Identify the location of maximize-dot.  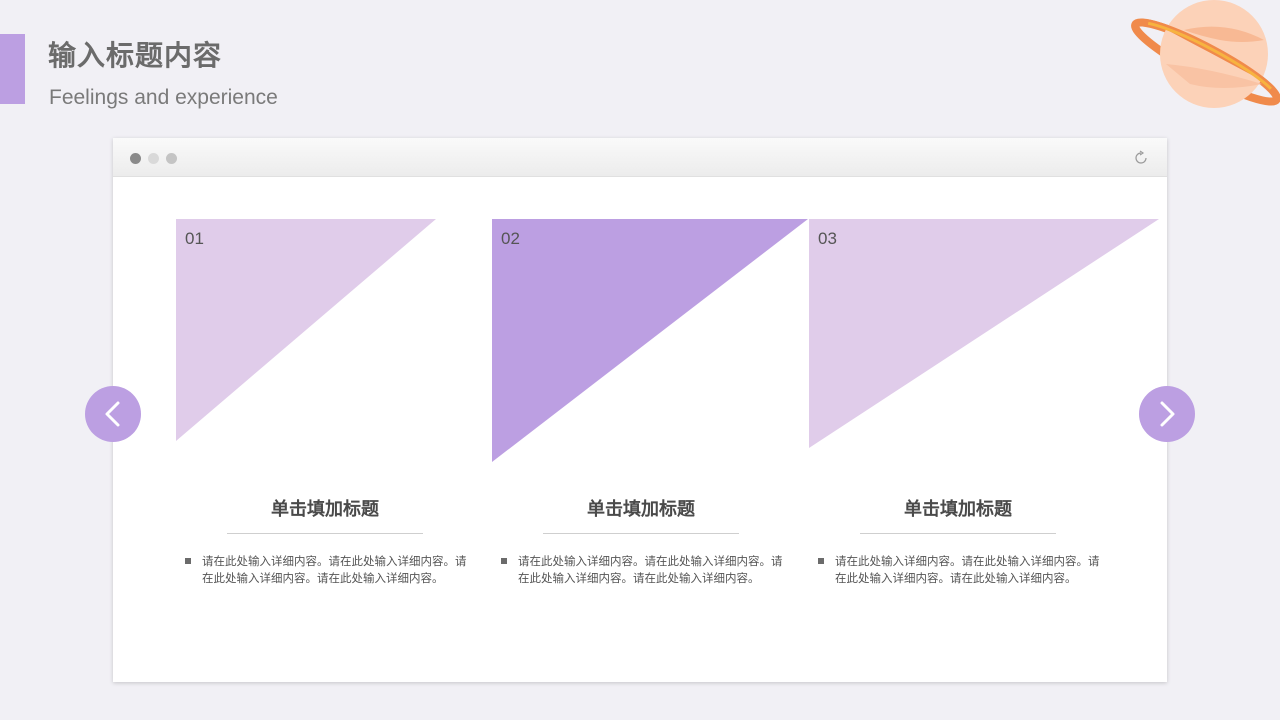
(171, 158).